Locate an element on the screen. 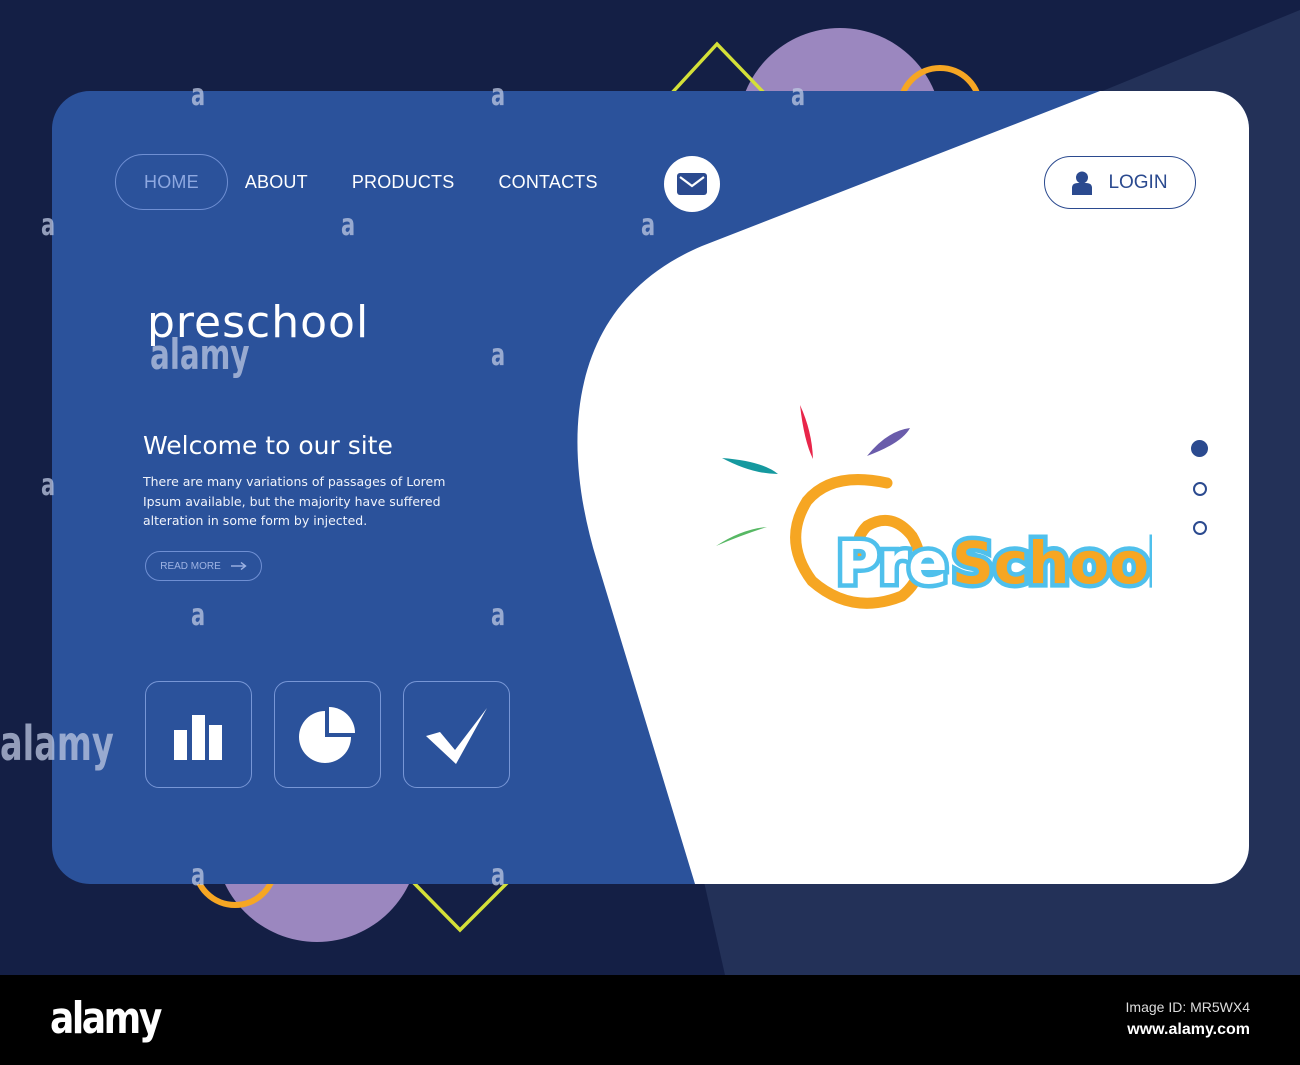  logo-ray-green is located at coordinates (741, 536).